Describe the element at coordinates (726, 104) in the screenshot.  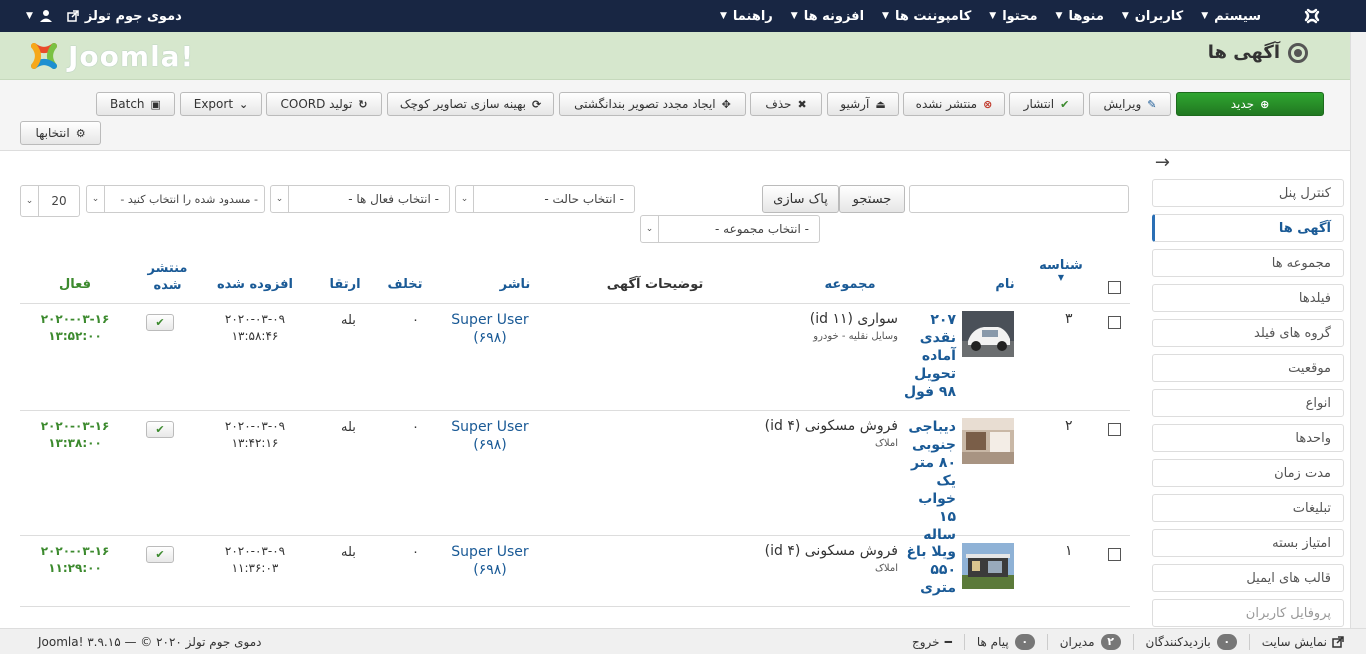
I see `move-icon: ✥` at that location.